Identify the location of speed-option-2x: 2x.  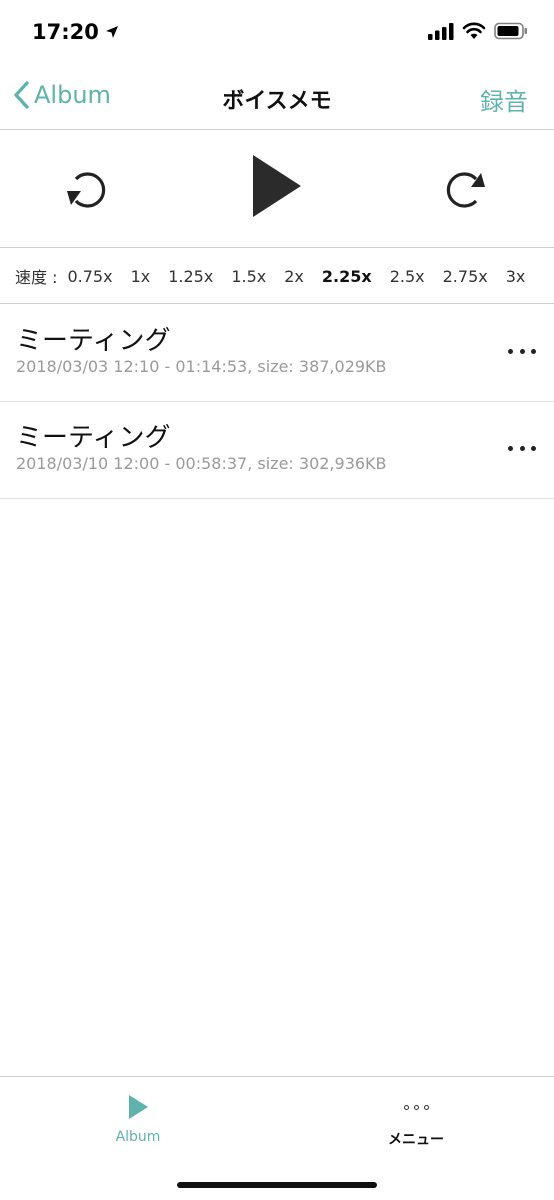
(294, 276).